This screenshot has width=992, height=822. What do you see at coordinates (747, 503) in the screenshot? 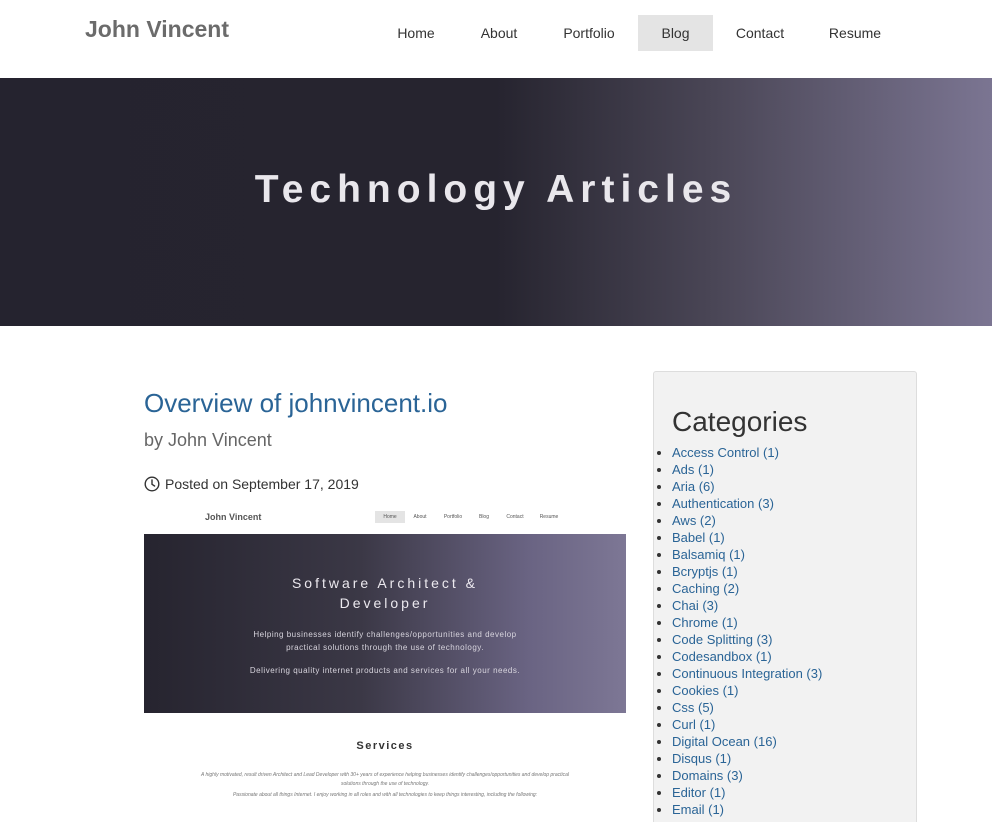
I see `category-link: Authentication (3)` at bounding box center [747, 503].